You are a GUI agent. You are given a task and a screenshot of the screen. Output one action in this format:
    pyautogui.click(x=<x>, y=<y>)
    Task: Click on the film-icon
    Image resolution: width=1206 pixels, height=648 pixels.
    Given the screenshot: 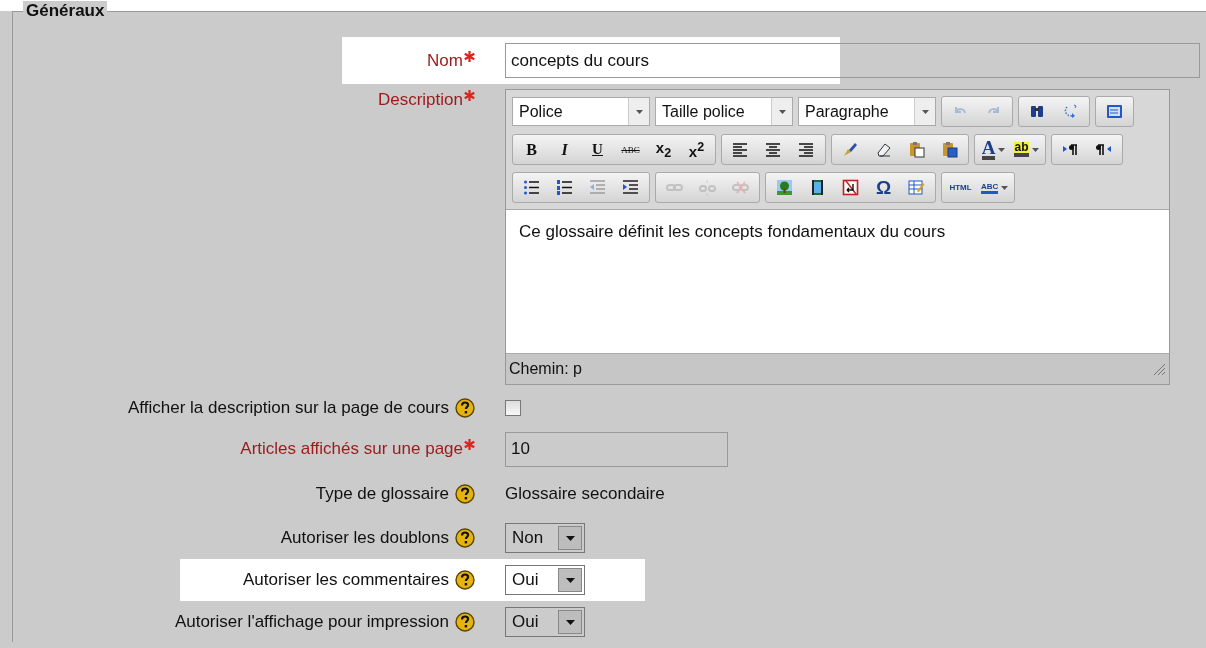 What is the action you would take?
    pyautogui.click(x=817, y=187)
    